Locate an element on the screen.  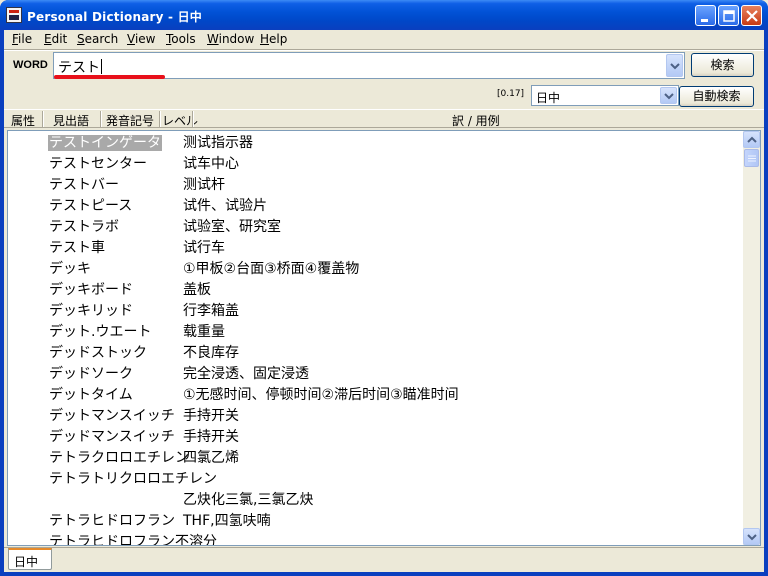
red-underline-annotation is located at coordinates (109, 77).